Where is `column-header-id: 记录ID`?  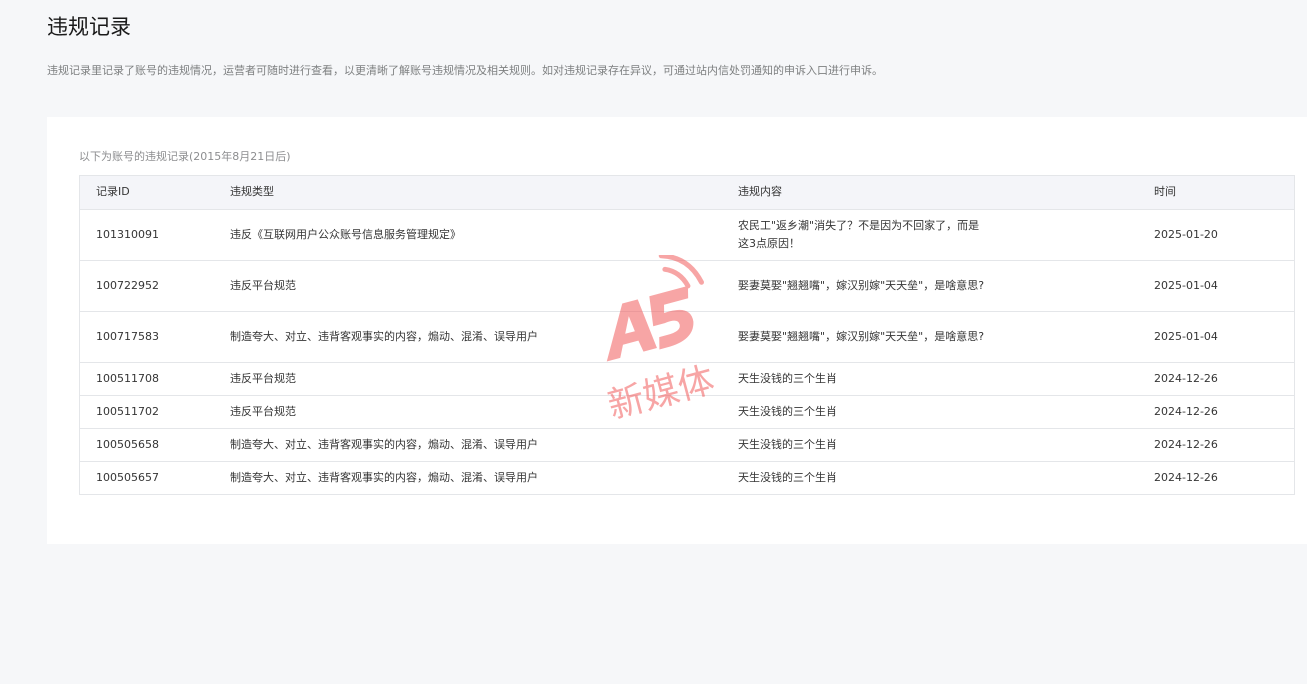 column-header-id: 记录ID is located at coordinates (147, 192).